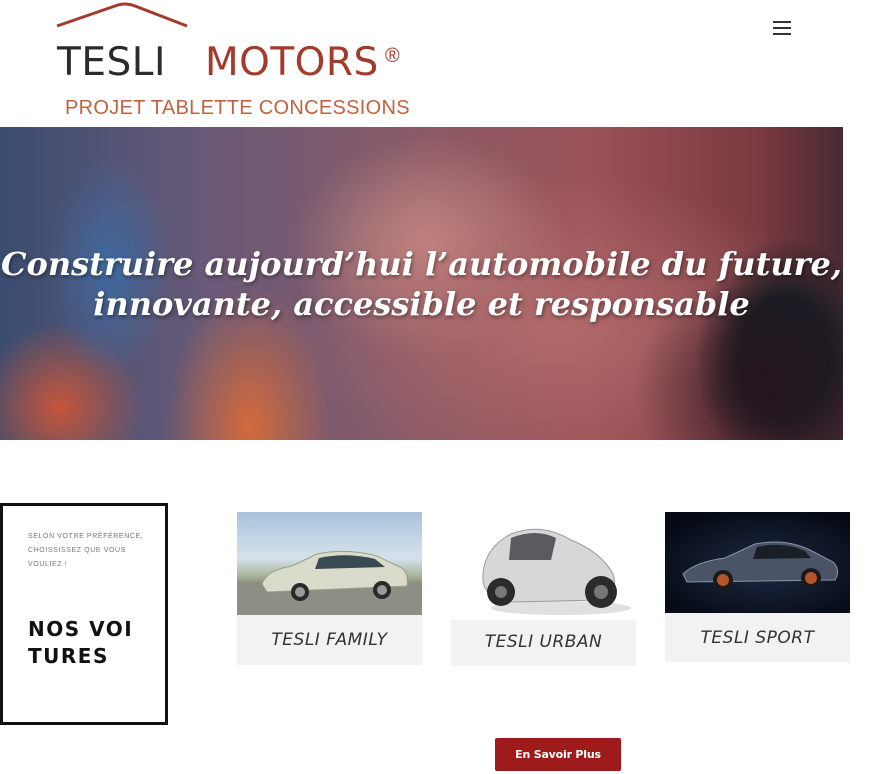 The height and width of the screenshot is (774, 875). I want to click on car-name-sport: TESLI SPORT, so click(757, 638).